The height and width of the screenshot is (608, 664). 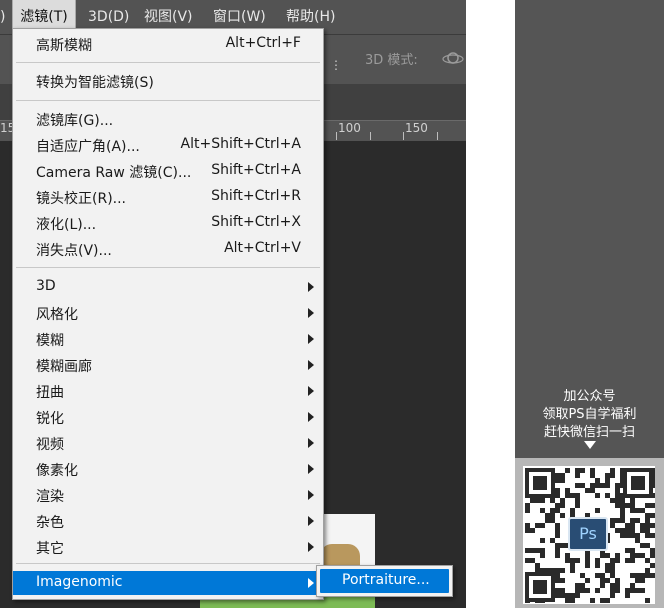 What do you see at coordinates (256, 196) in the screenshot?
I see `menu-item-shortcut: Shift+Ctrl+R` at bounding box center [256, 196].